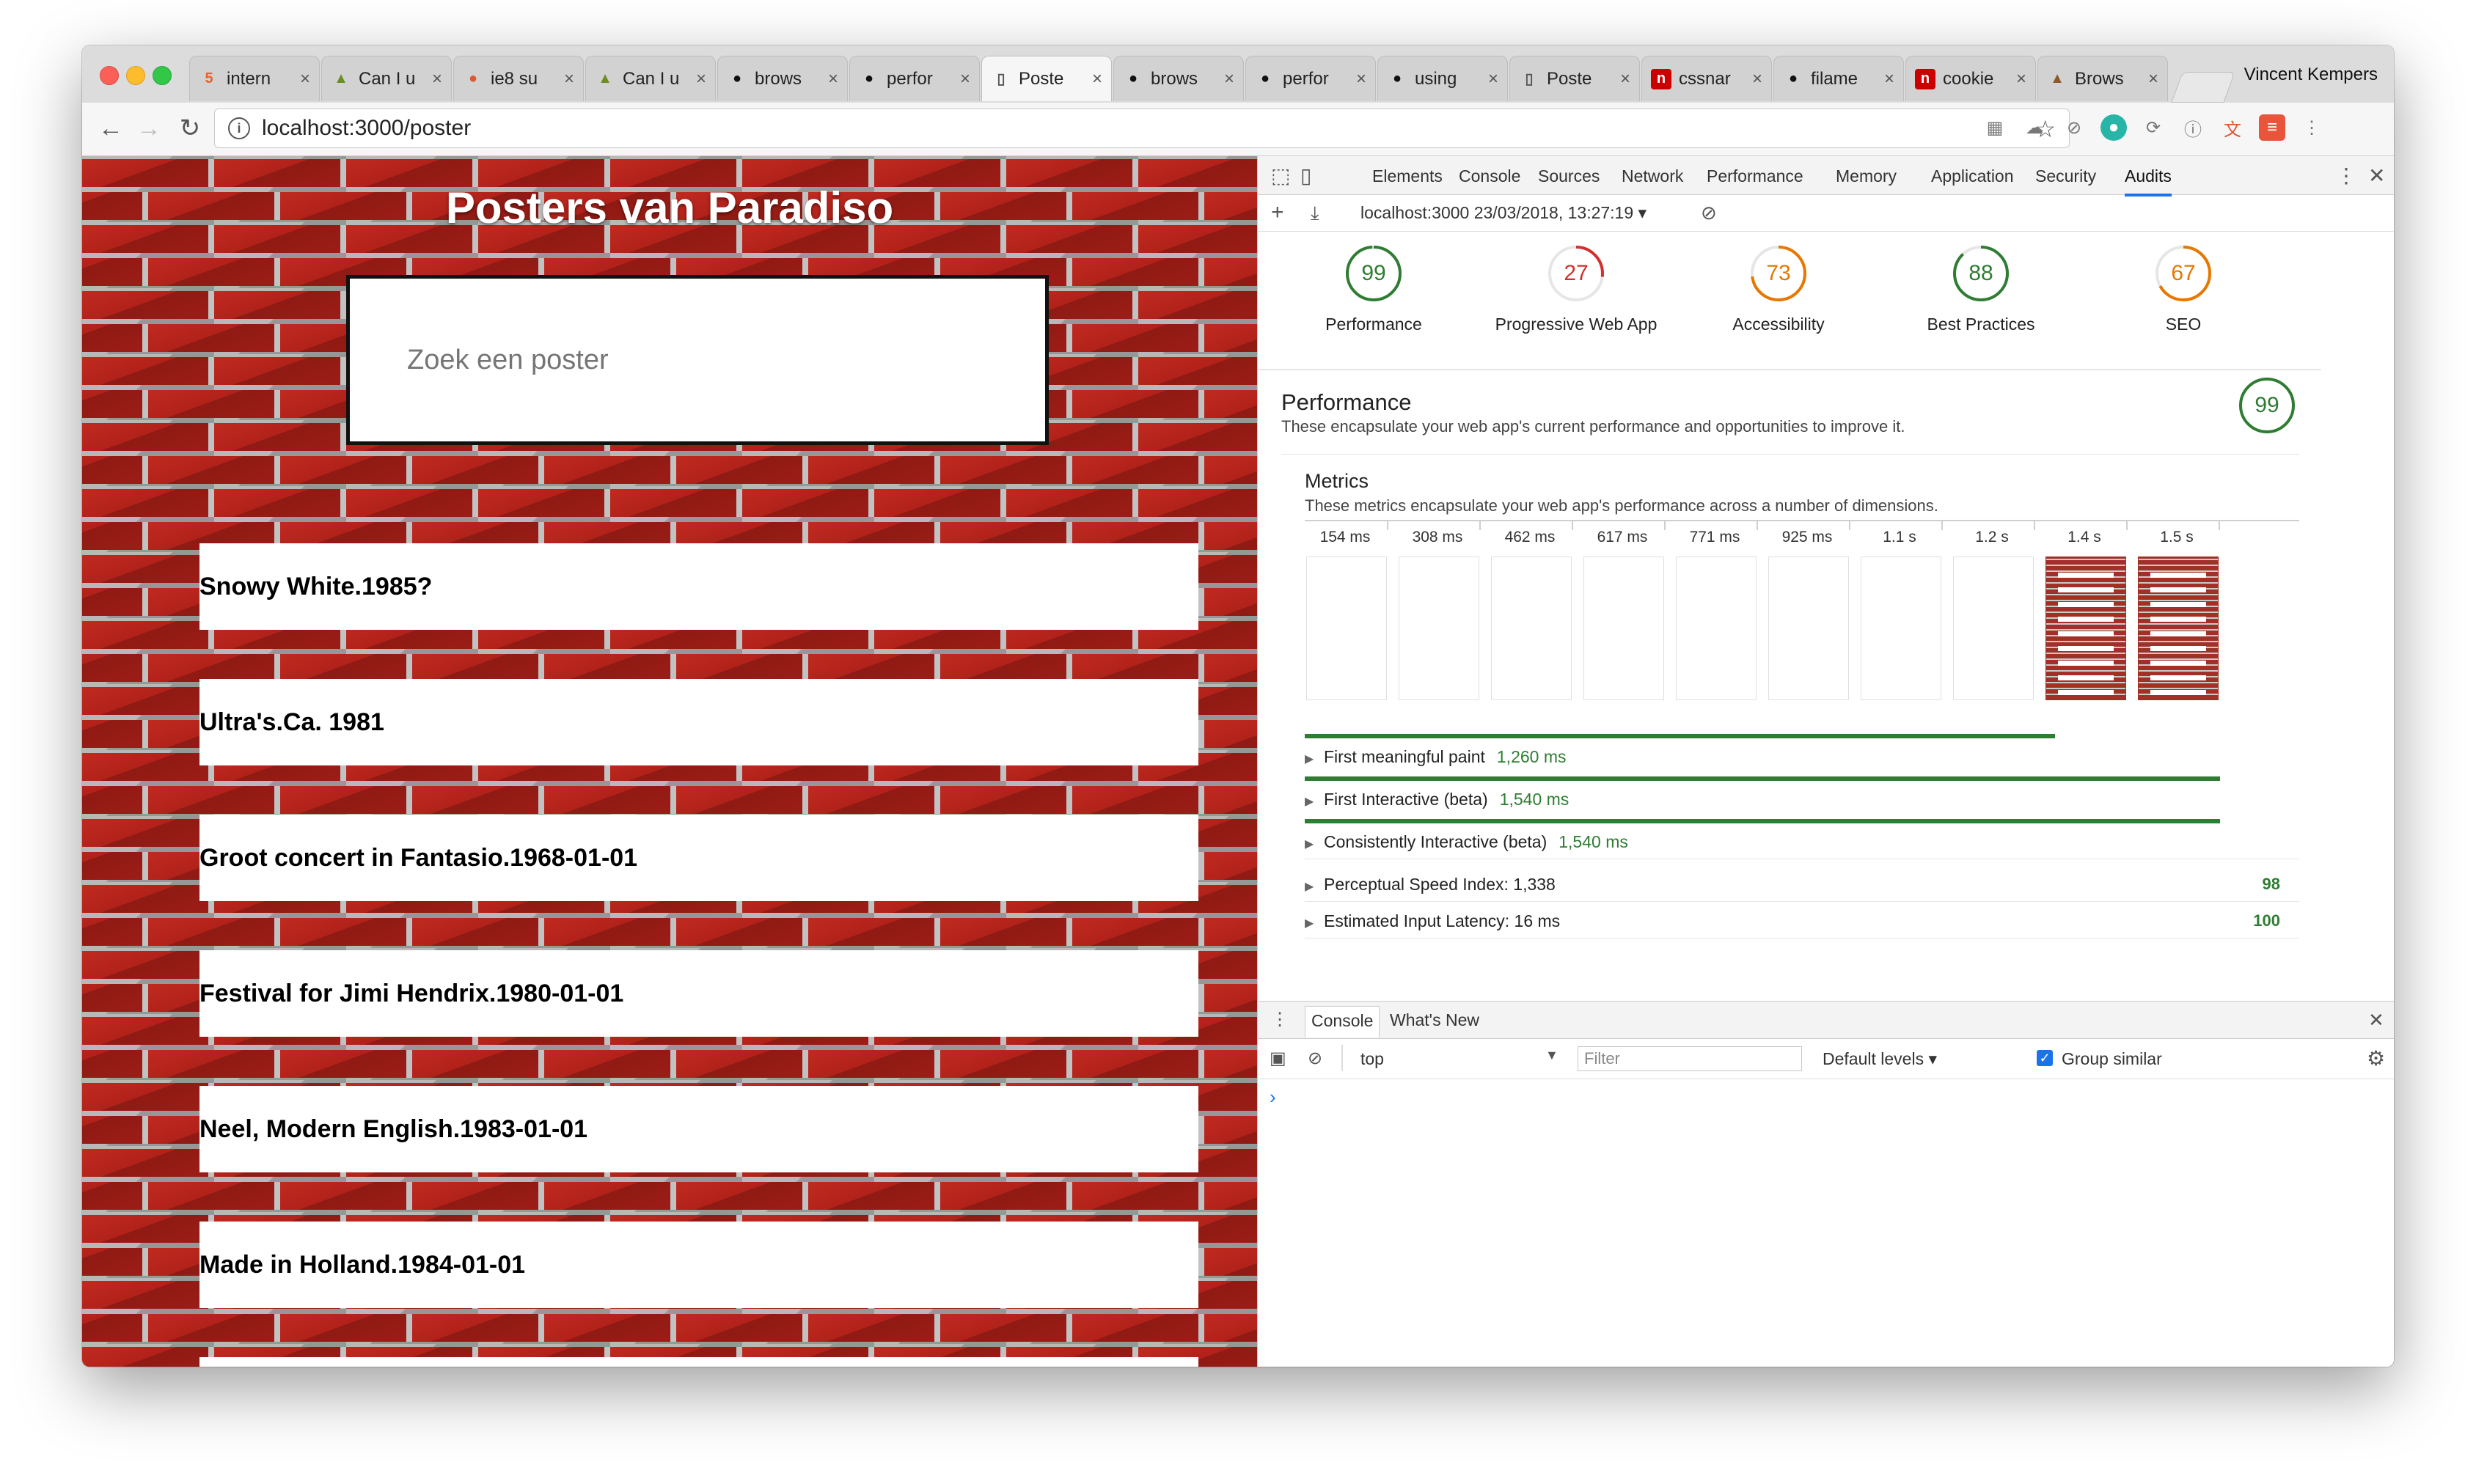 Image resolution: width=2476 pixels, height=1484 pixels. Describe the element at coordinates (1709, 213) in the screenshot. I see `clear-reports-icon: ⊘` at that location.